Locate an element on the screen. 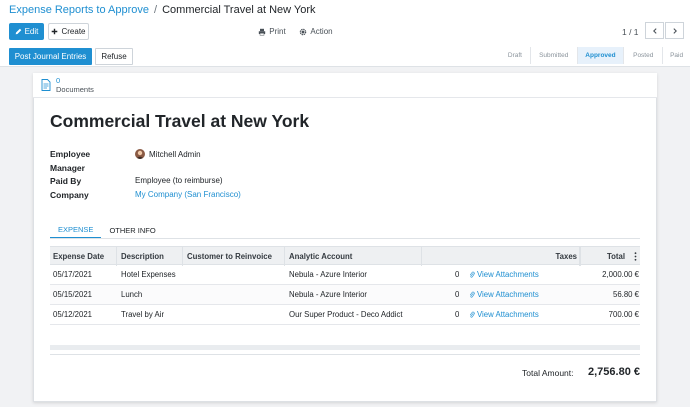 This screenshot has height=407, width=690. status-stage-paid: Paid is located at coordinates (676, 55).